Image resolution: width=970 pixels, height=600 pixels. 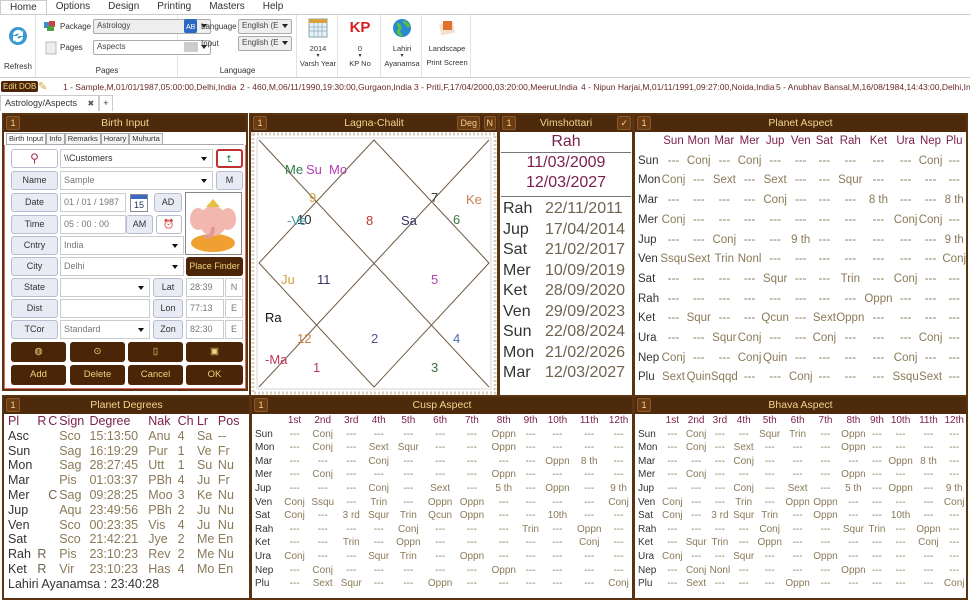 I want to click on tab-info: Info, so click(x=55, y=138).